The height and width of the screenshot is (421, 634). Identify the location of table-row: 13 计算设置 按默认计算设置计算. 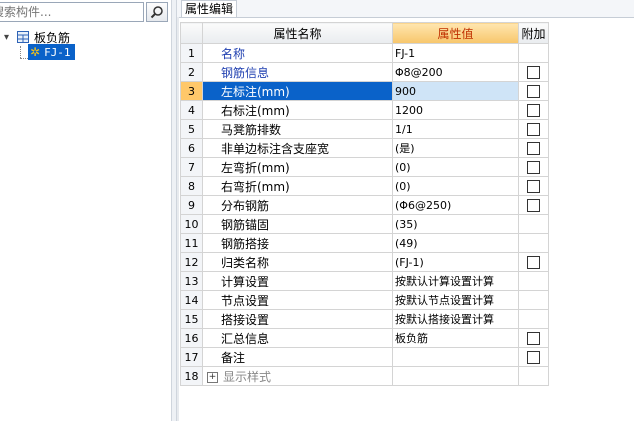
(364, 281).